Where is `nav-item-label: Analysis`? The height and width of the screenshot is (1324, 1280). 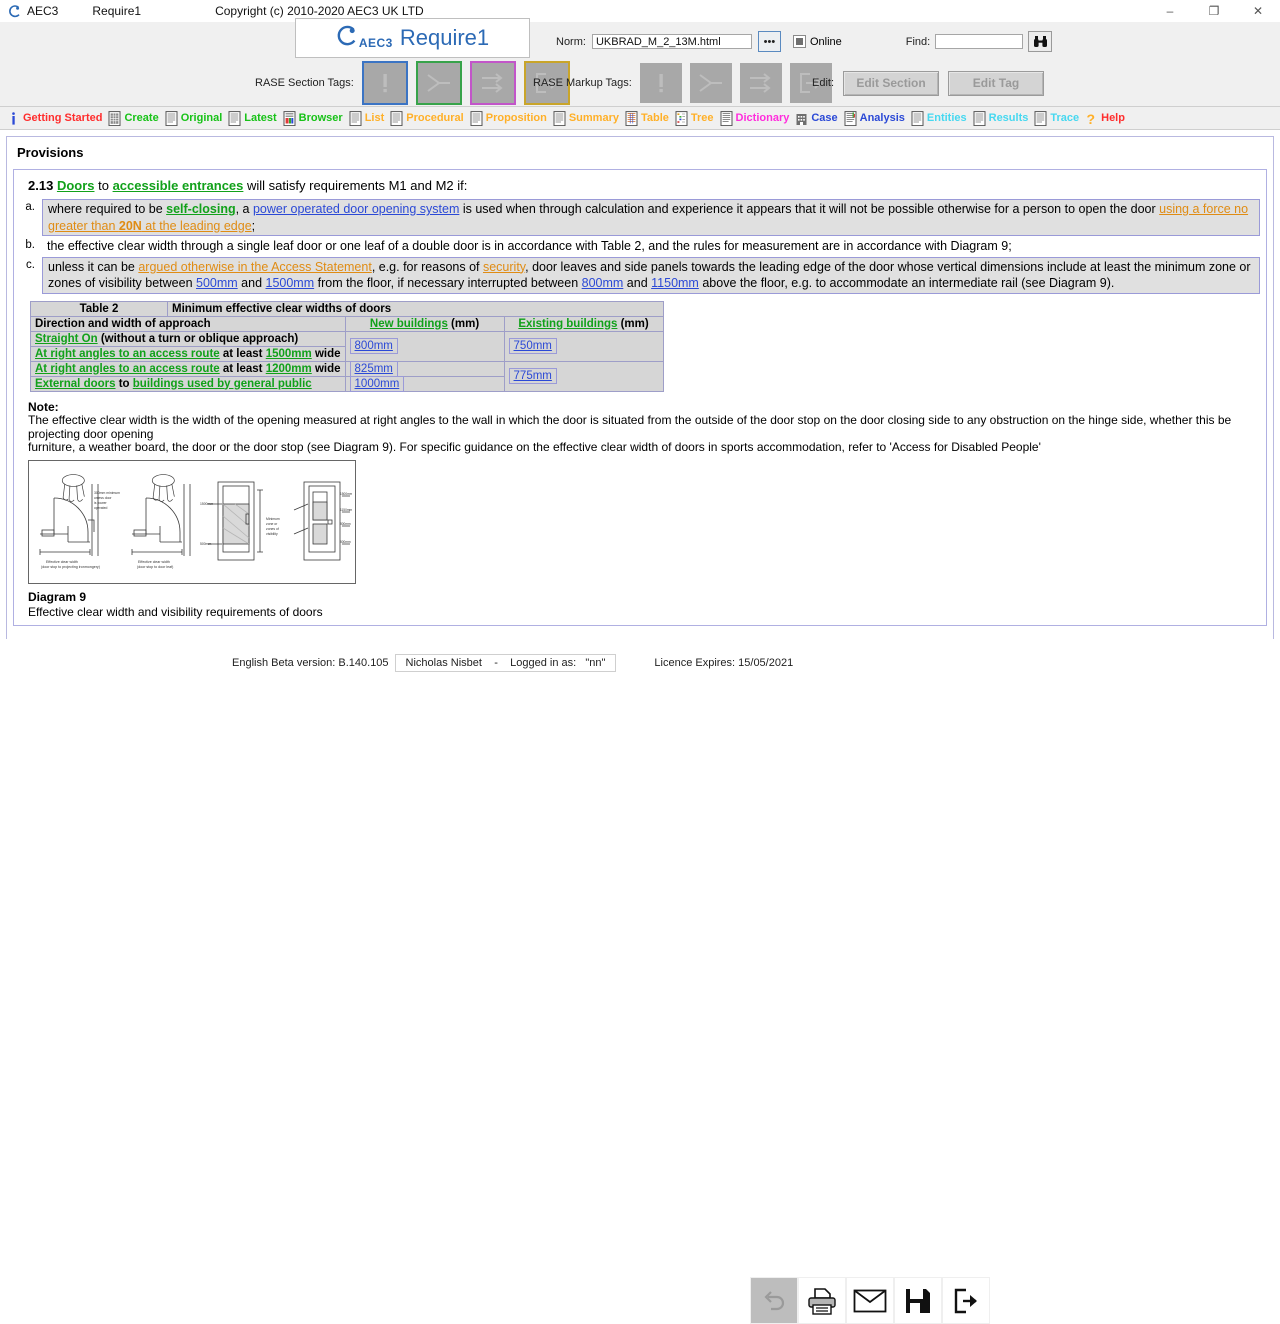
nav-item-label: Analysis is located at coordinates (882, 117).